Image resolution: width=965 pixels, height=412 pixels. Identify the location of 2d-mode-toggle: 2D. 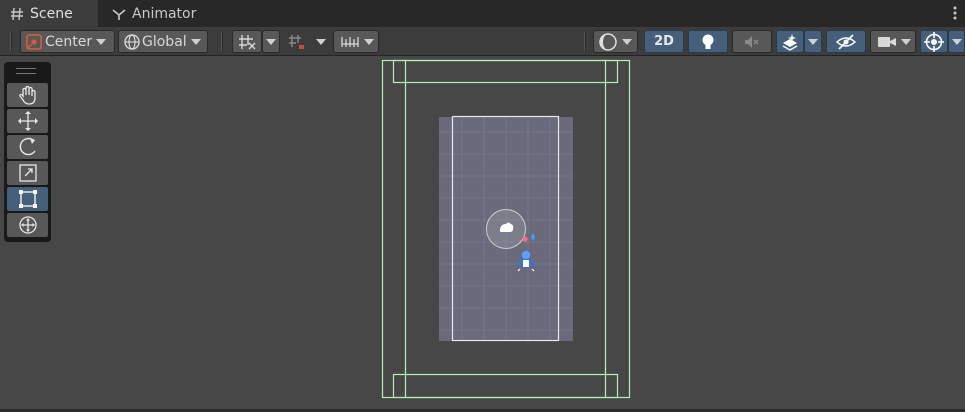
(664, 41).